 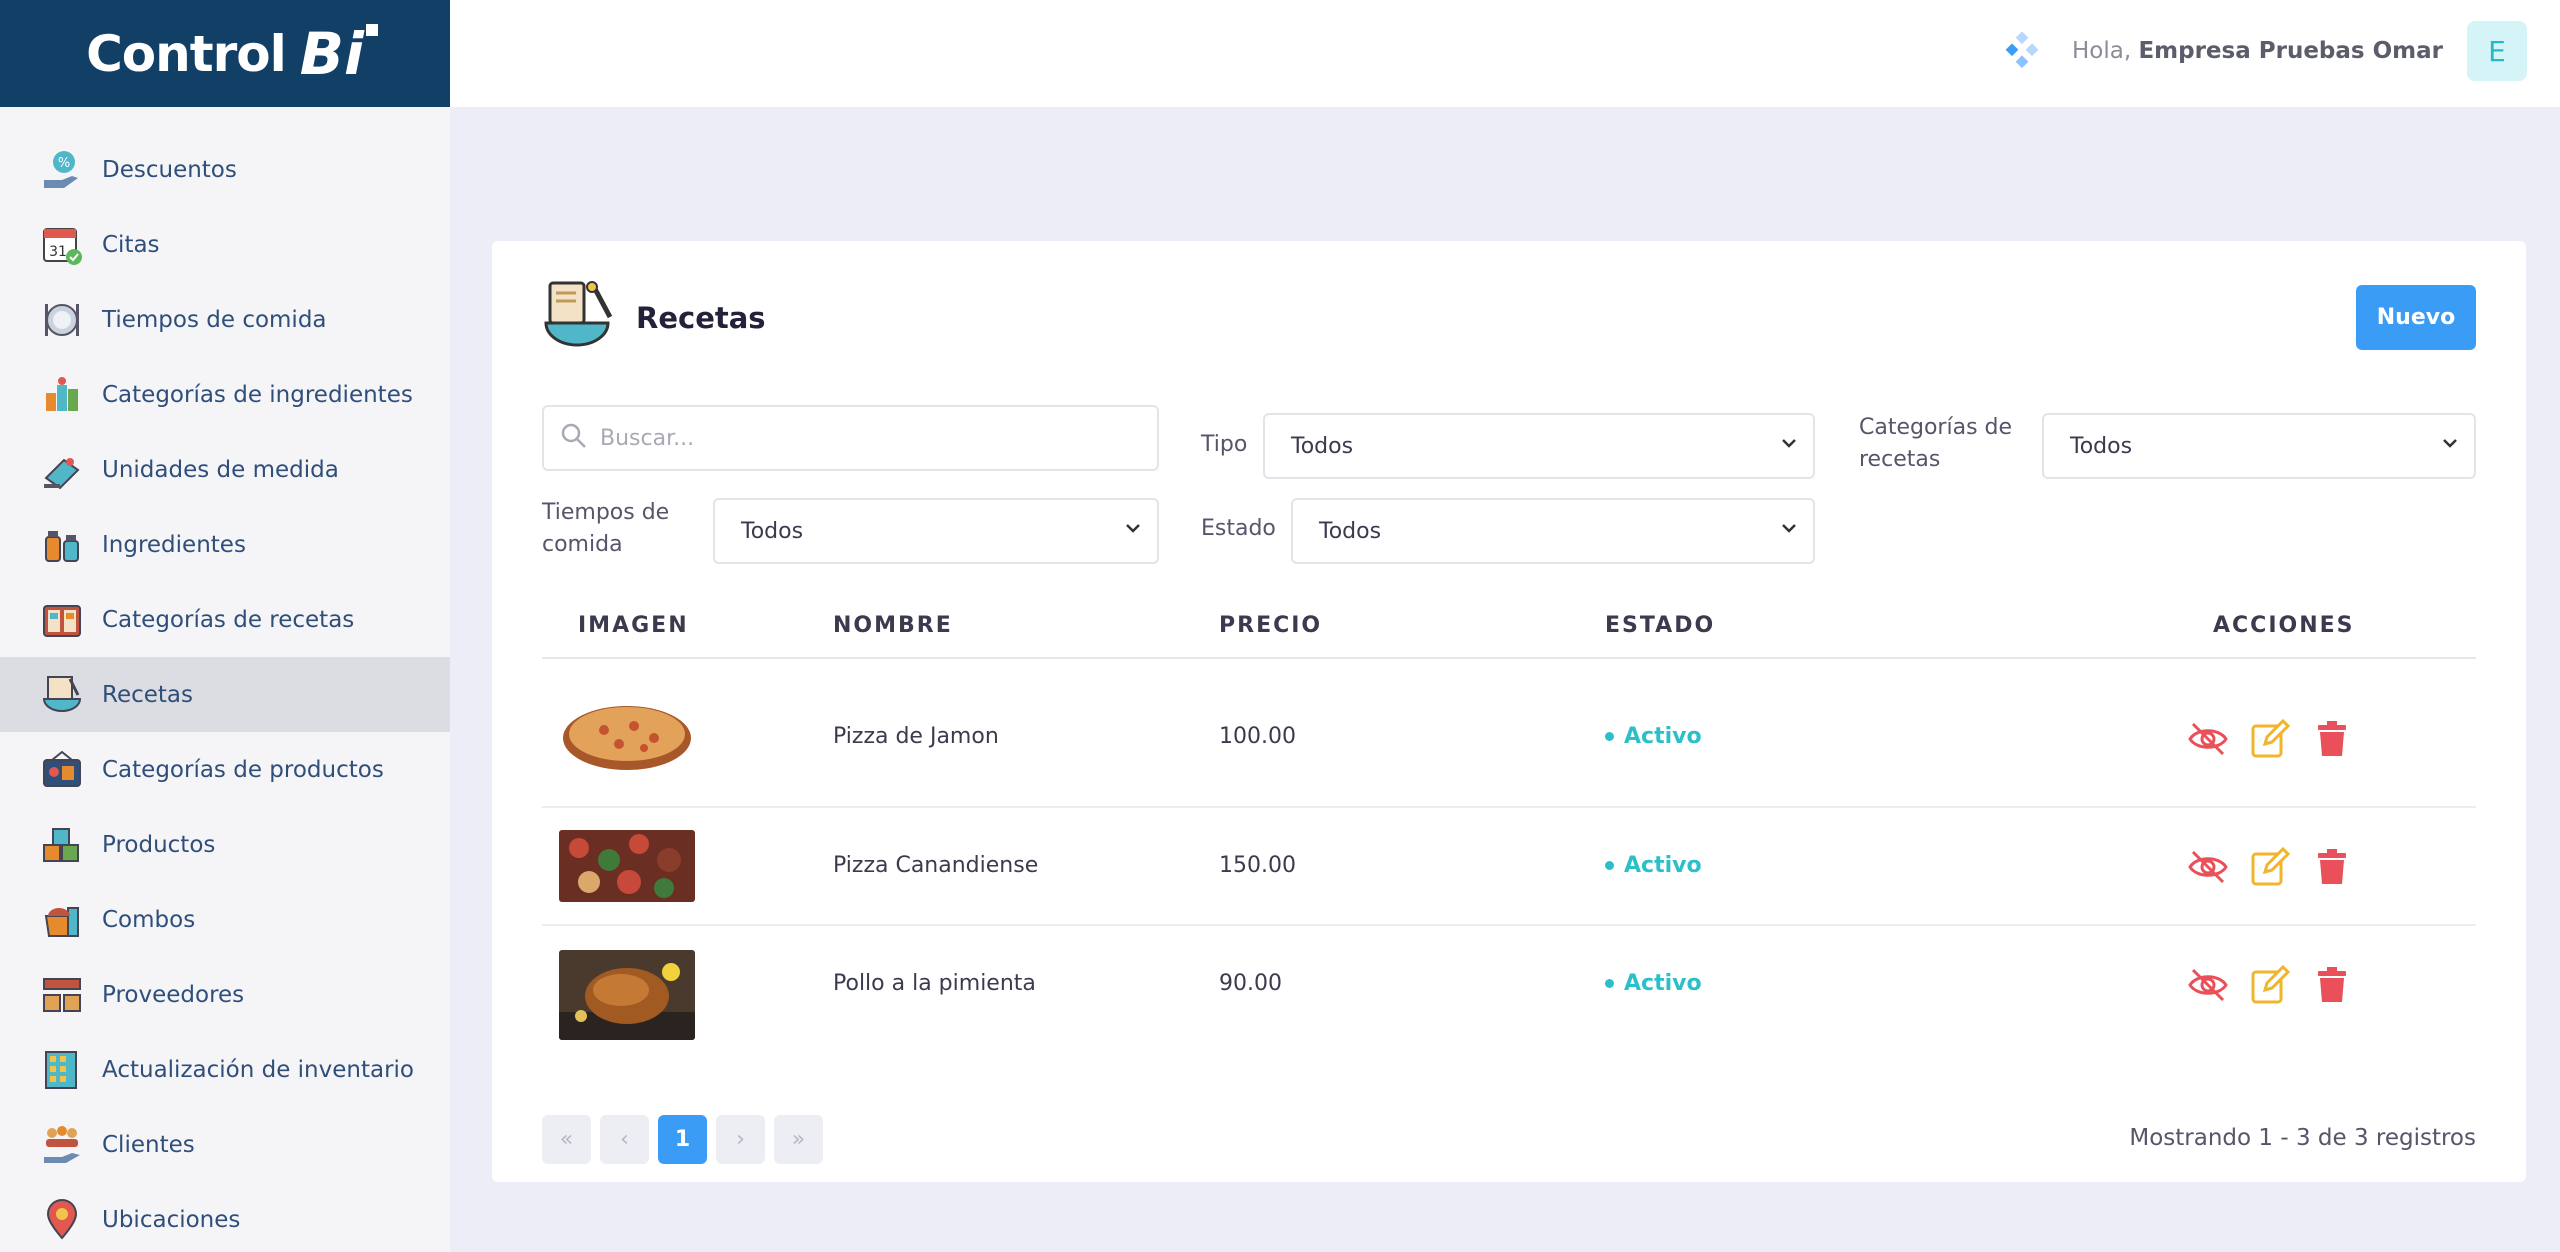 I want to click on user-area: Hola, Empresa Pruebas Omar E, so click(x=2264, y=51).